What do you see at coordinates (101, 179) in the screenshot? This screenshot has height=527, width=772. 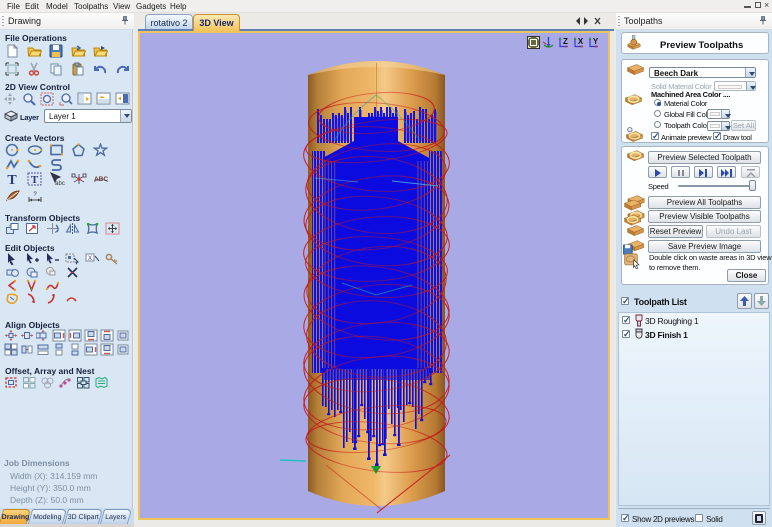 I see `svg-text: ABC` at bounding box center [101, 179].